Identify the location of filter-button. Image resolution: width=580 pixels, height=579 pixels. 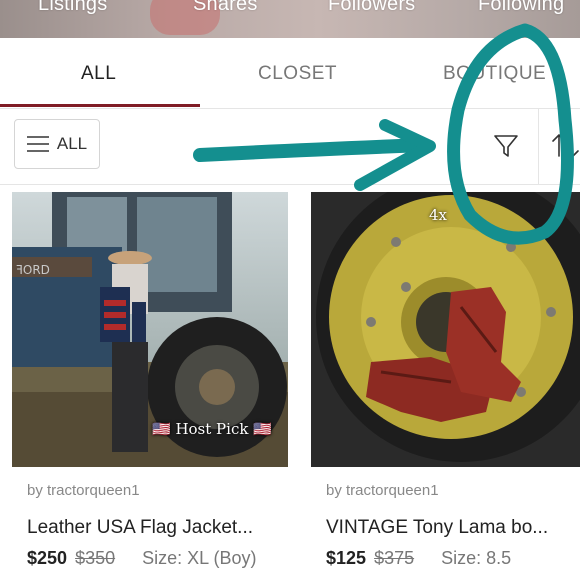
(506, 146).